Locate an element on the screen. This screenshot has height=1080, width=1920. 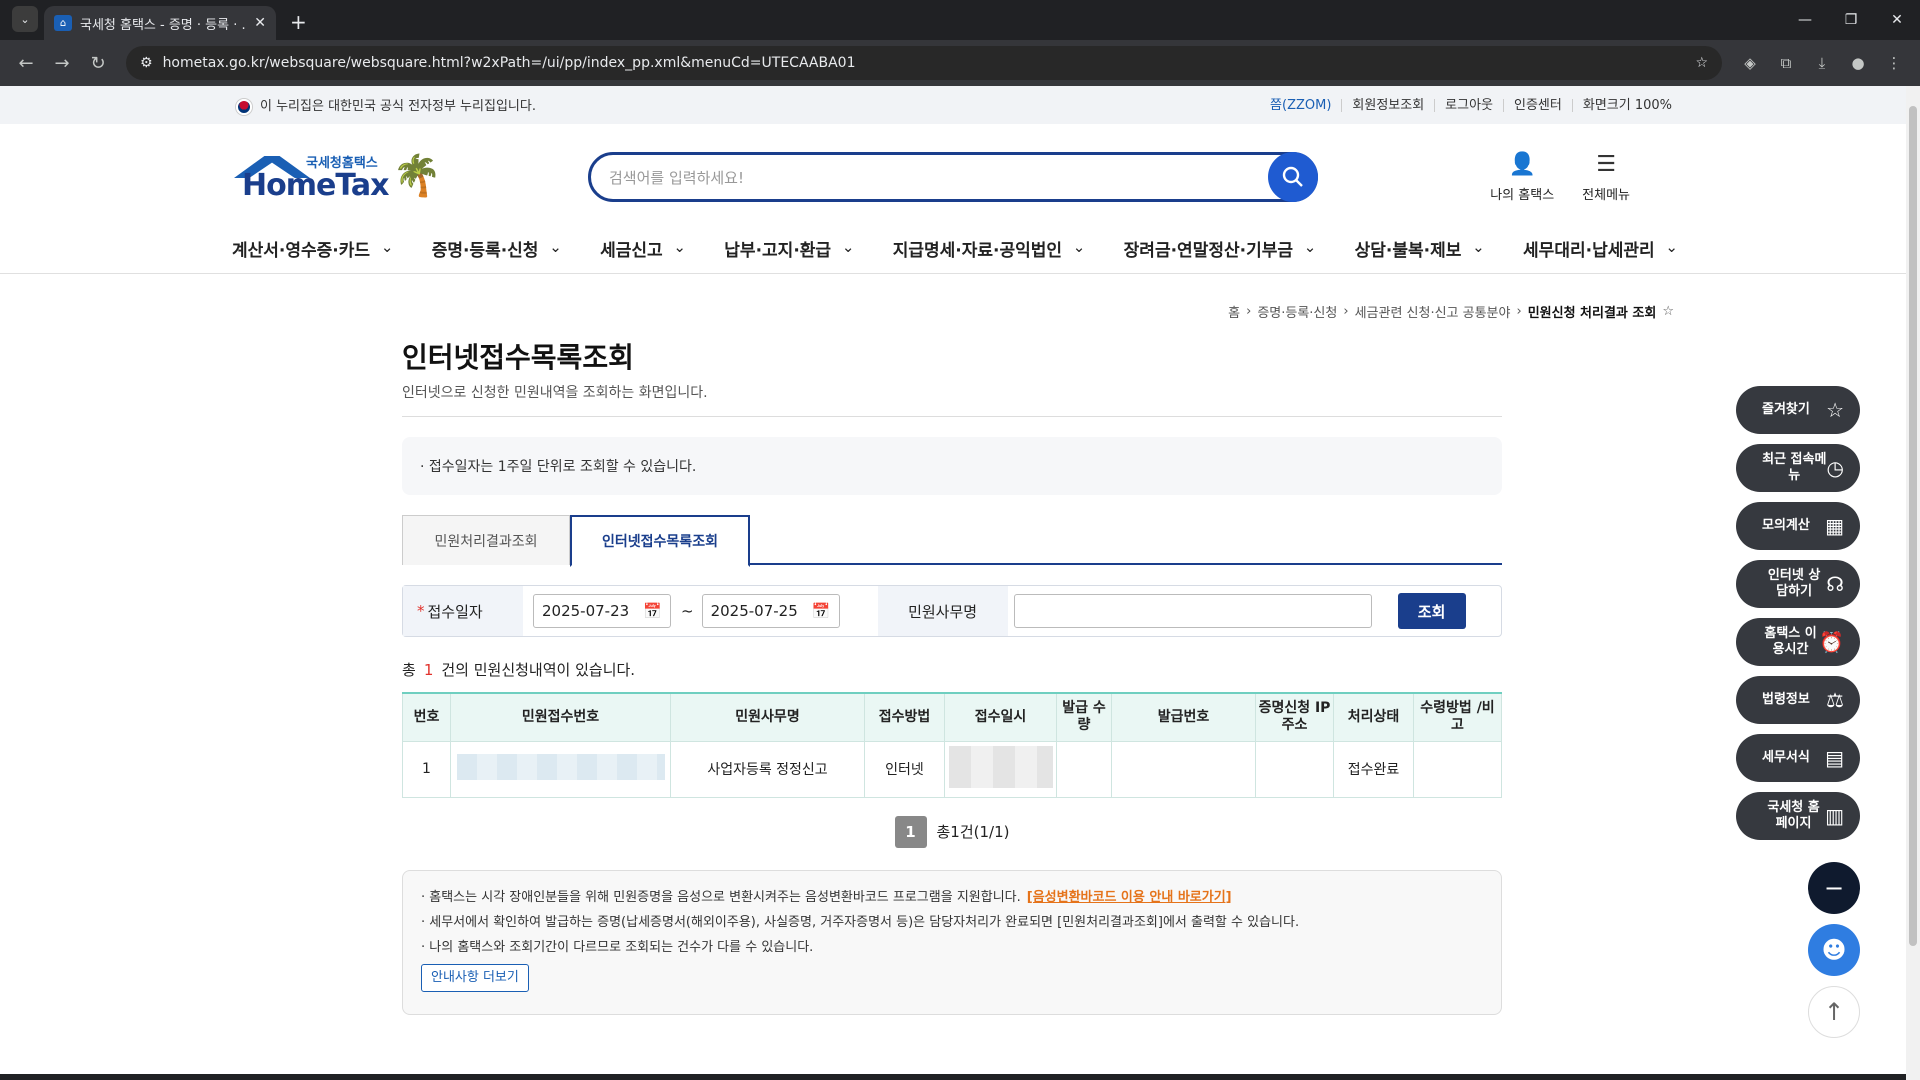
new-tab-button: + is located at coordinates (298, 22).